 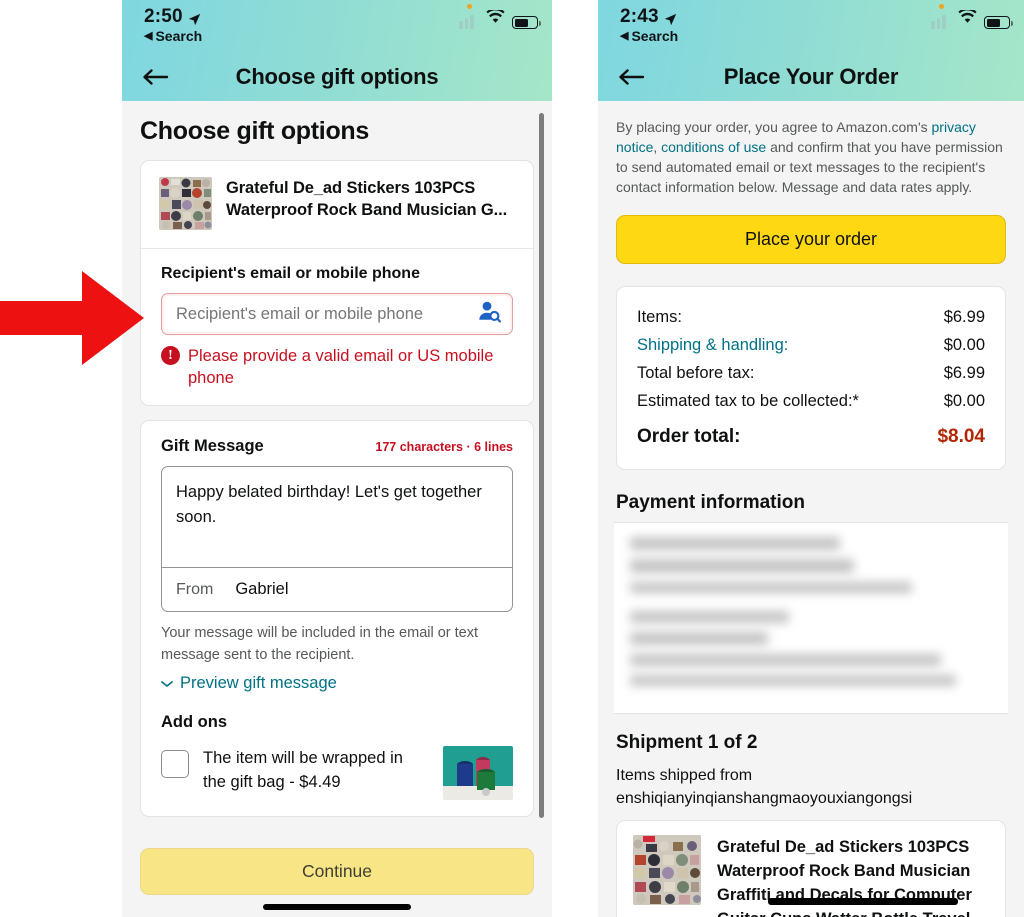 I want to click on conditions-of-use-link: conditions of use, so click(x=713, y=147).